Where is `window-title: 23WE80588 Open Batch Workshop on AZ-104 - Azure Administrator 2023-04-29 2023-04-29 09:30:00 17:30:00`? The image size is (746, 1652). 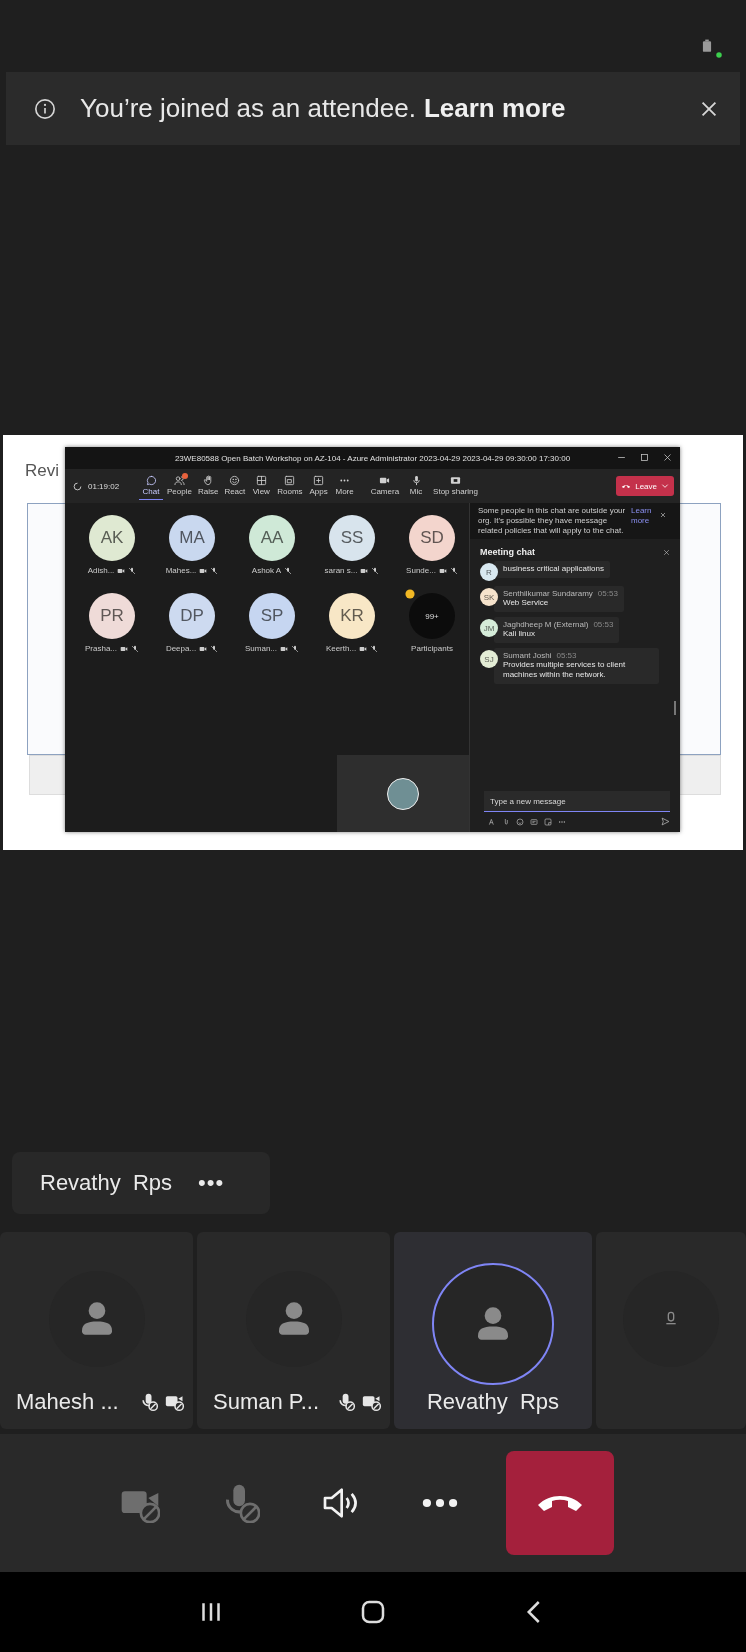
window-title: 23WE80588 Open Batch Workshop on AZ-104 - Azure Administrator 2023-04-29 2023-04-29 09:30:00 17:30:00 is located at coordinates (372, 458).